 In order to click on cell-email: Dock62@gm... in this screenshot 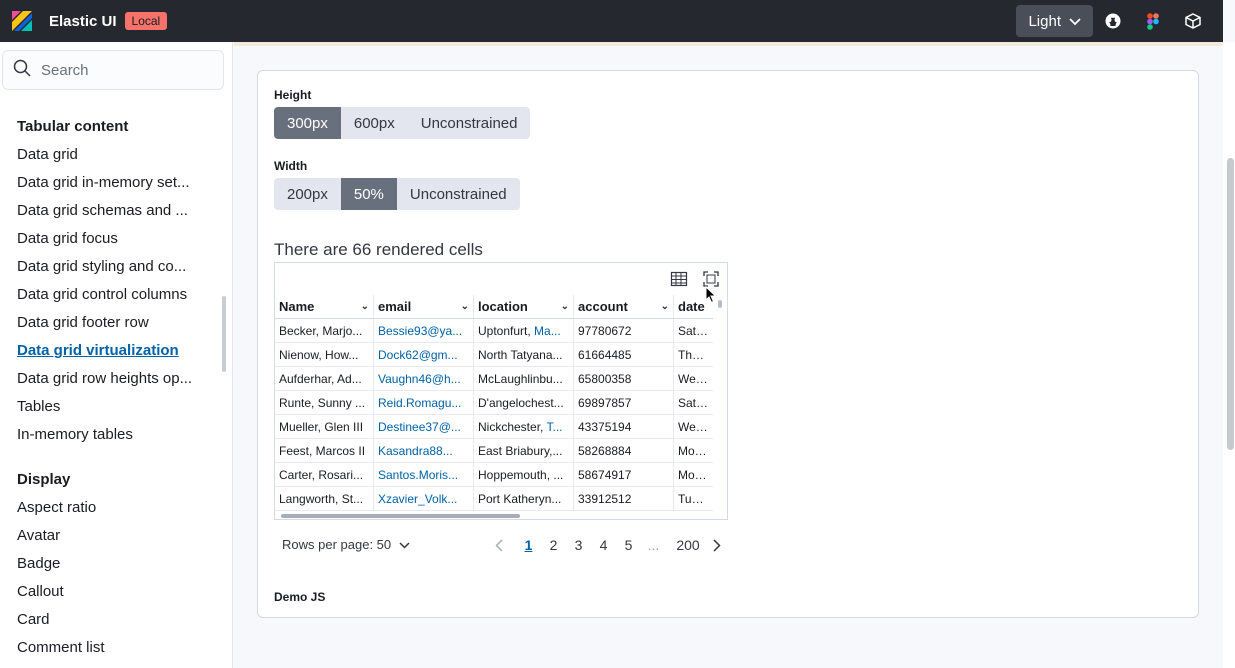, I will do `click(424, 354)`.